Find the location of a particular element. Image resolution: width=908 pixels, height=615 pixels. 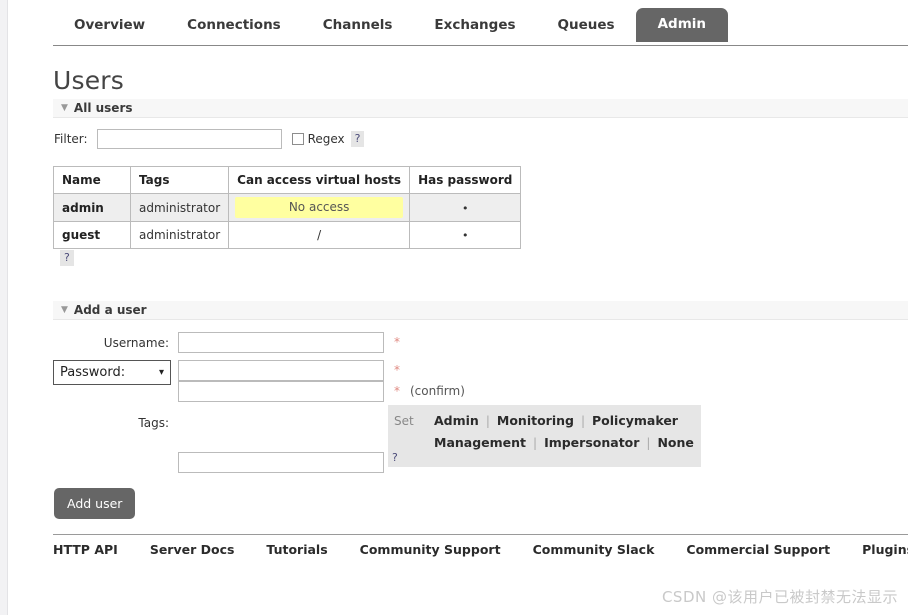

tags-help-icon: ? is located at coordinates (395, 457).